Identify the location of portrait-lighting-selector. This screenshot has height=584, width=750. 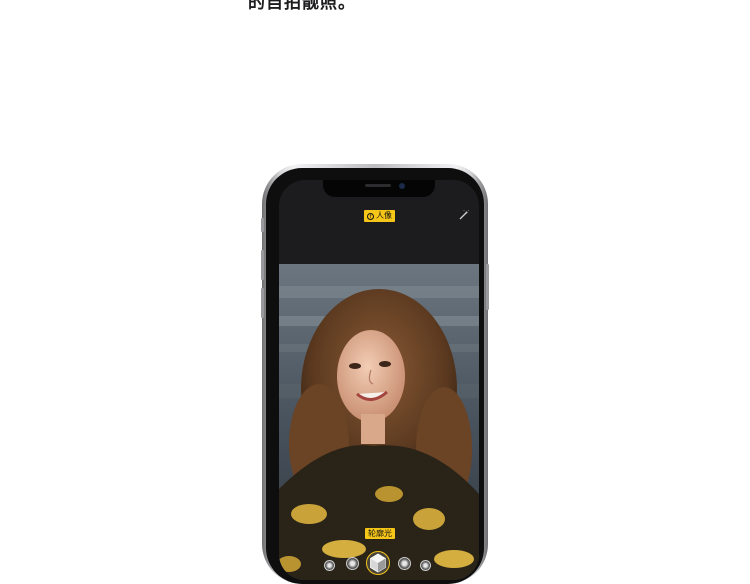
(379, 564).